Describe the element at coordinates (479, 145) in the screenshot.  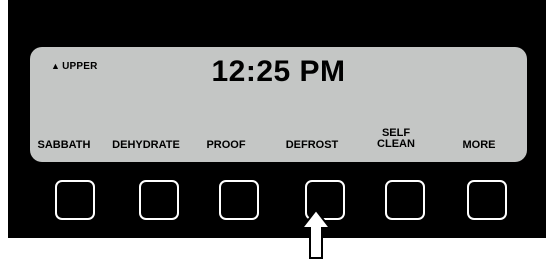
I see `softkey-label-more: MORE` at that location.